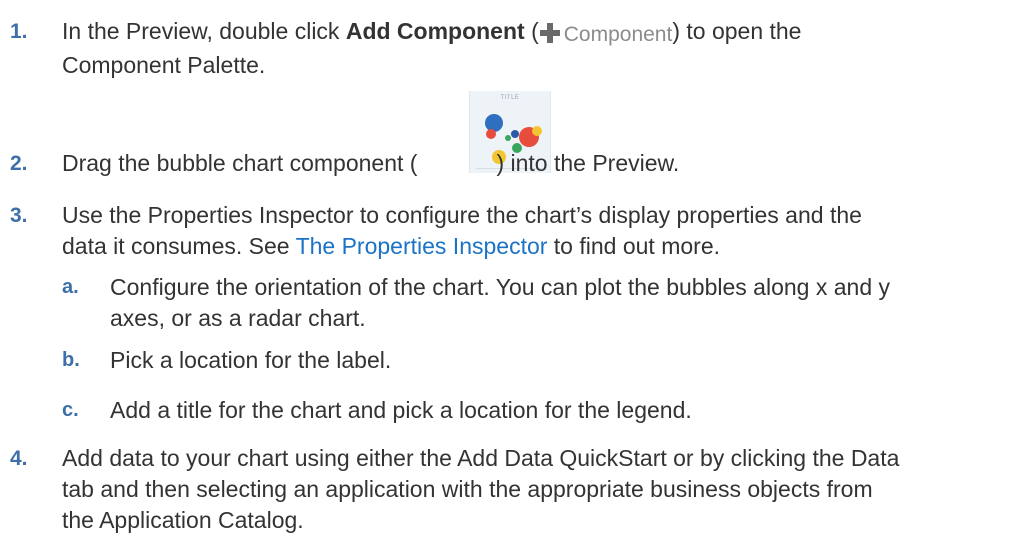  Describe the element at coordinates (537, 131) in the screenshot. I see `bubble-yellow-right` at that location.